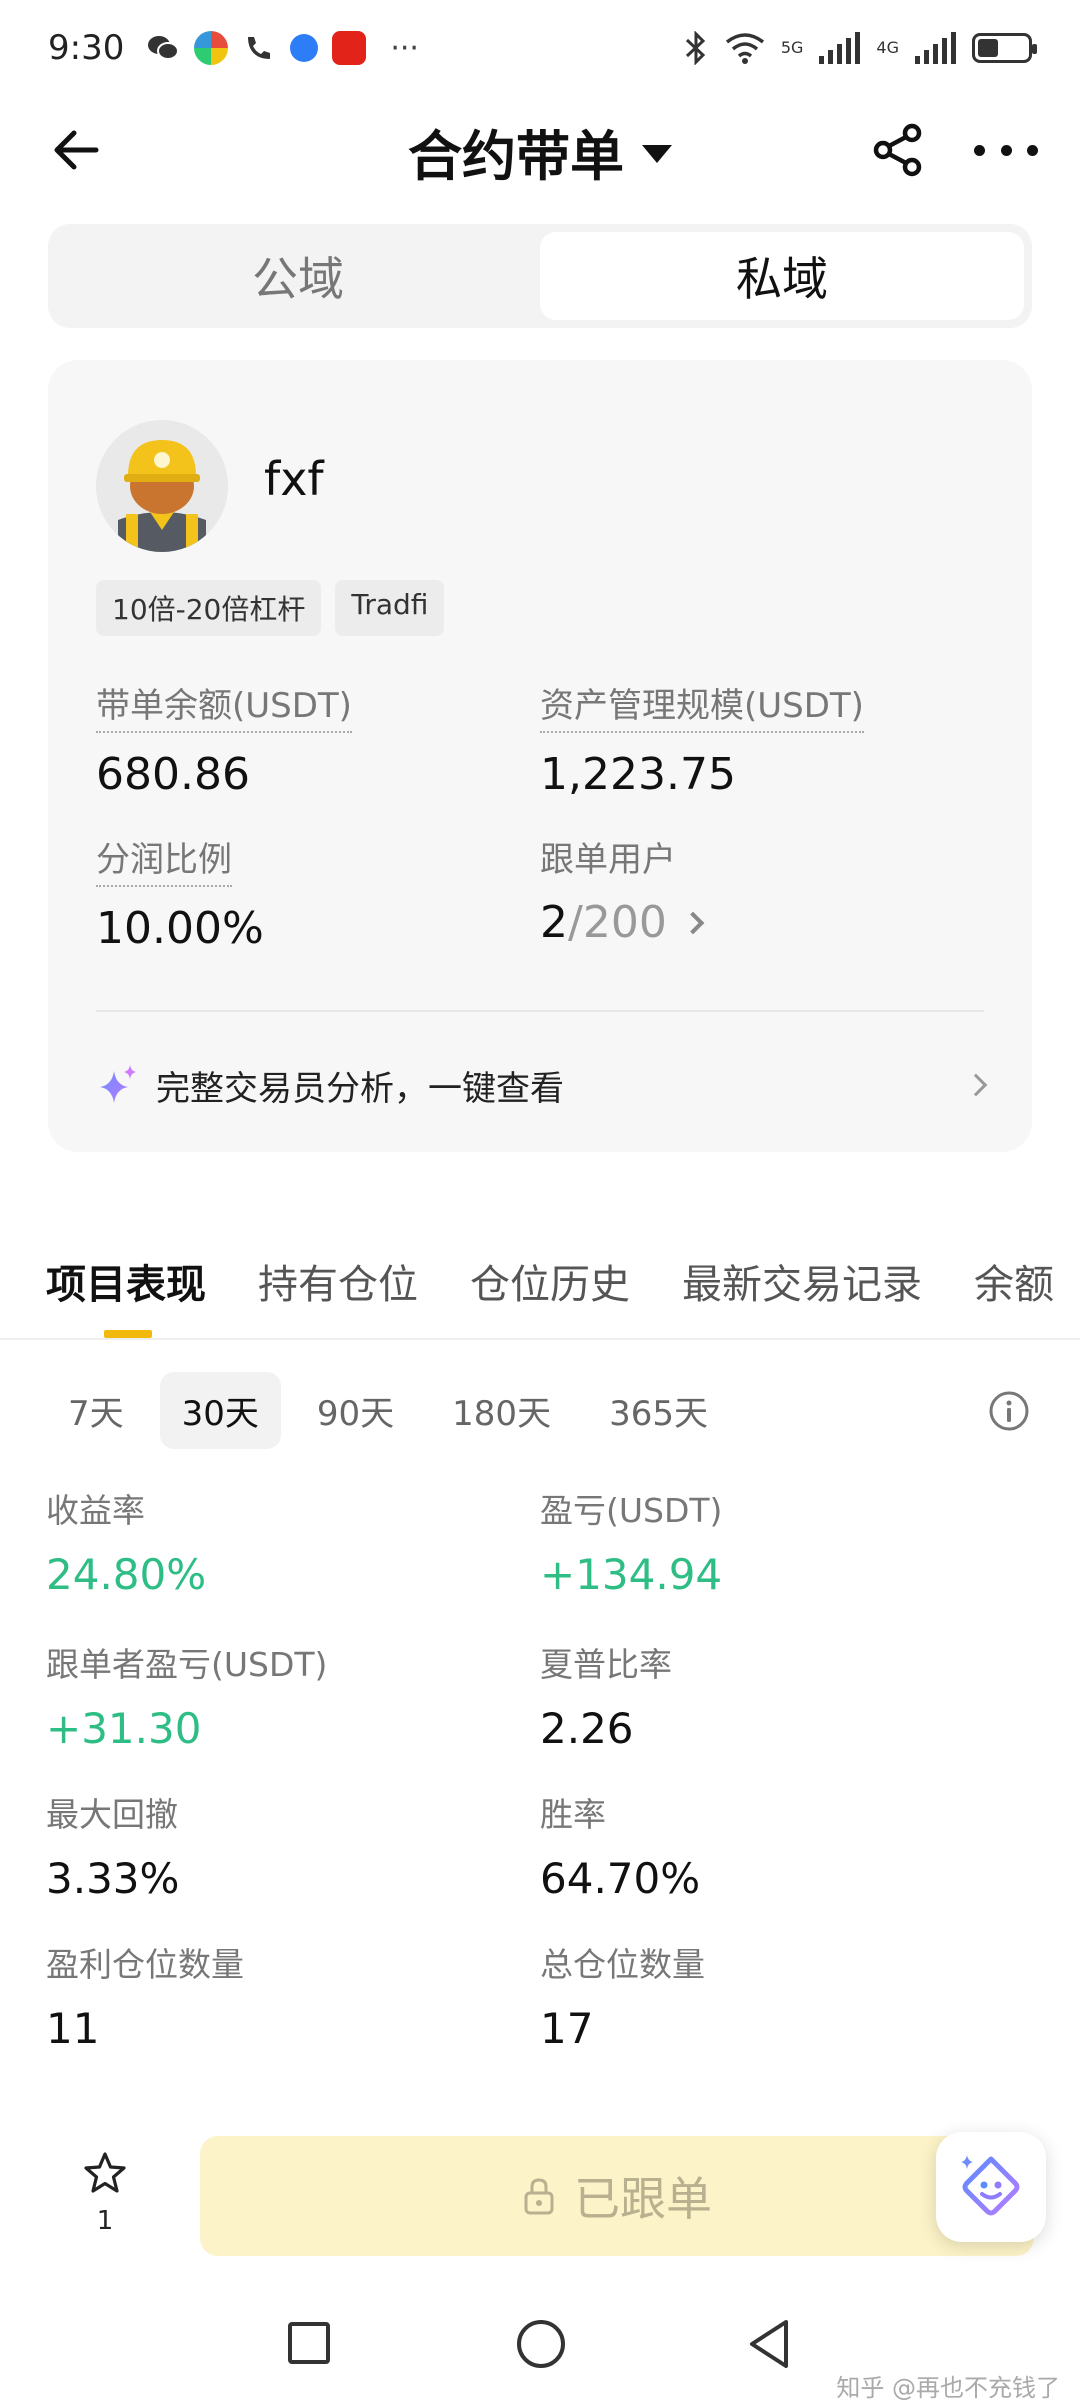 The height and width of the screenshot is (2400, 1080). I want to click on followers-current: 2, so click(554, 922).